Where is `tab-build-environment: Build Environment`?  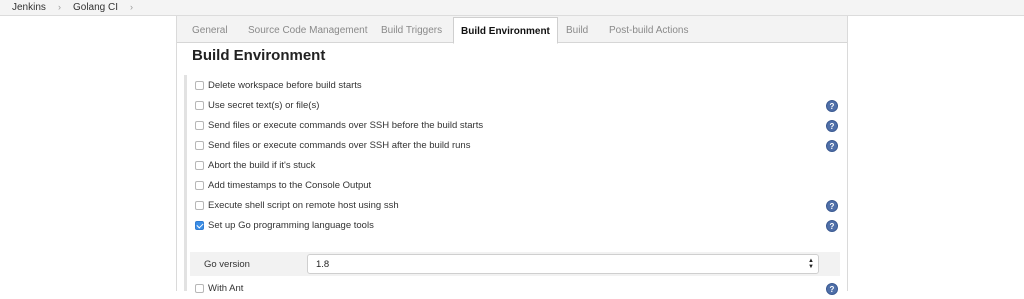 tab-build-environment: Build Environment is located at coordinates (505, 30).